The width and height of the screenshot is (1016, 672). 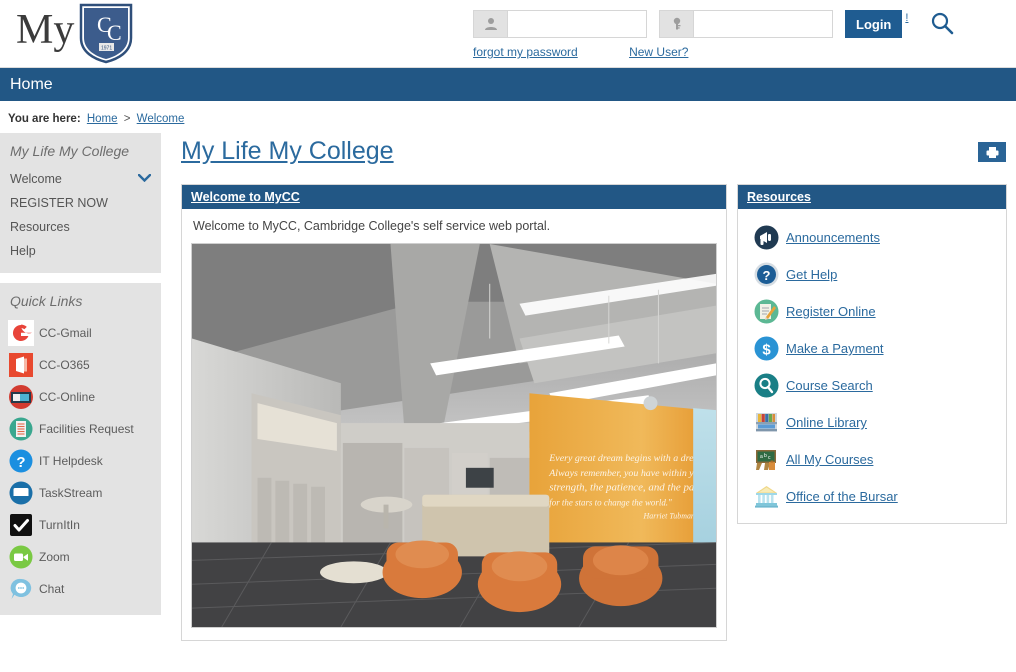 I want to click on quick-link-it-helpdesk: ? IT Helpdesk, so click(x=80, y=461).